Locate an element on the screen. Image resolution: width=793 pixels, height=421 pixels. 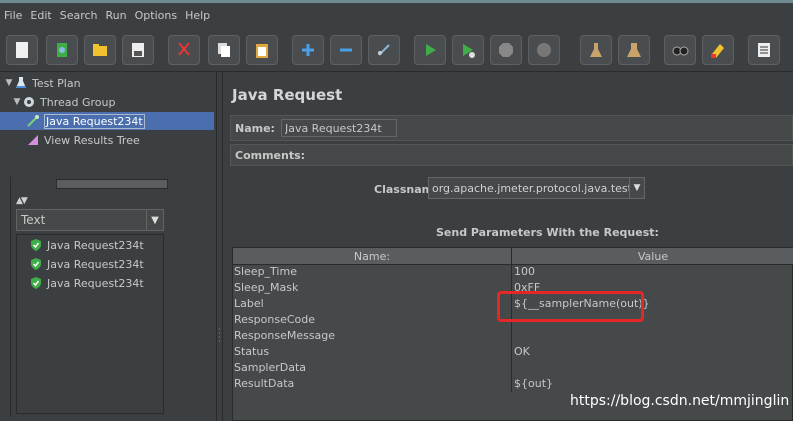
tree-item-view-results-tree: View Results Tree is located at coordinates (83, 140).